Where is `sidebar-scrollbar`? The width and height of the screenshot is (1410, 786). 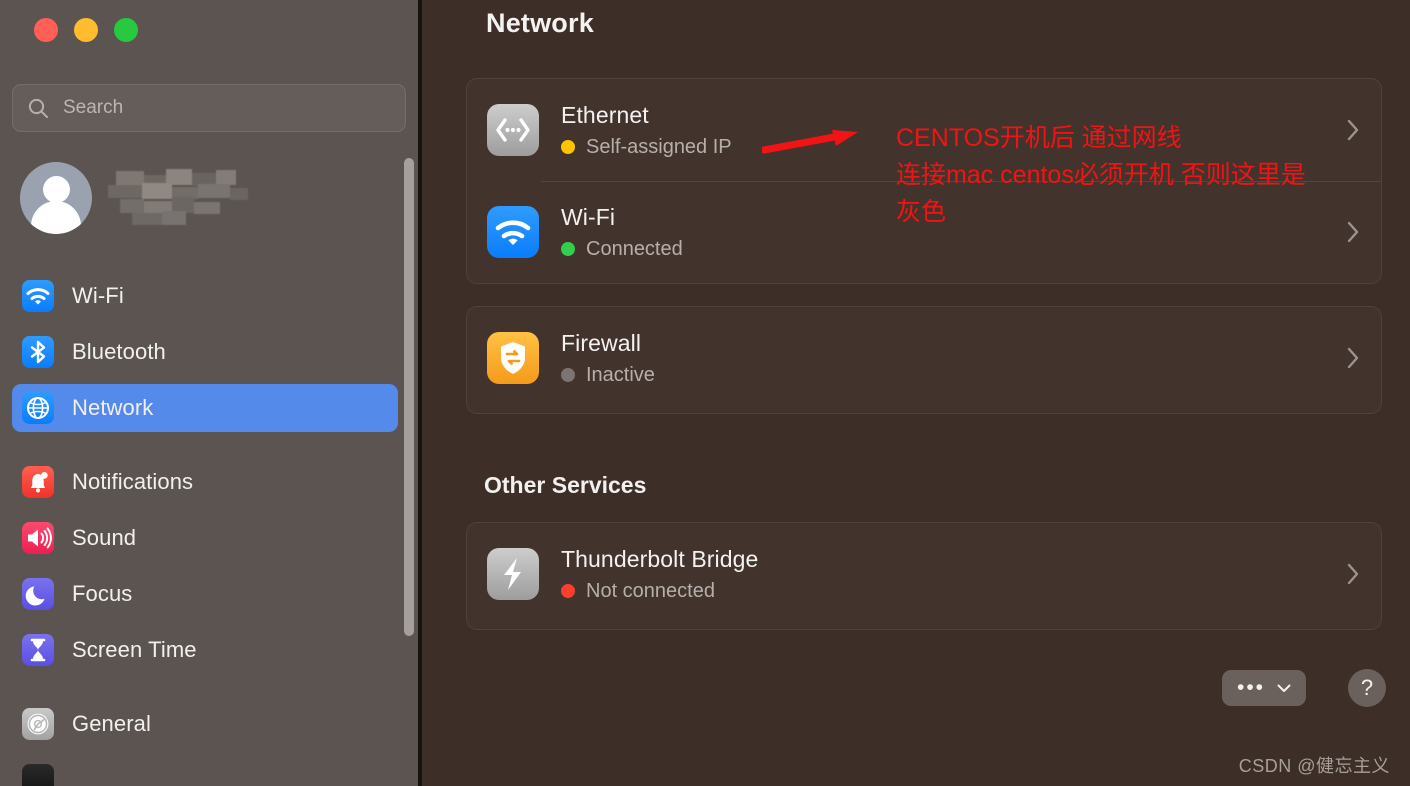 sidebar-scrollbar is located at coordinates (409, 397).